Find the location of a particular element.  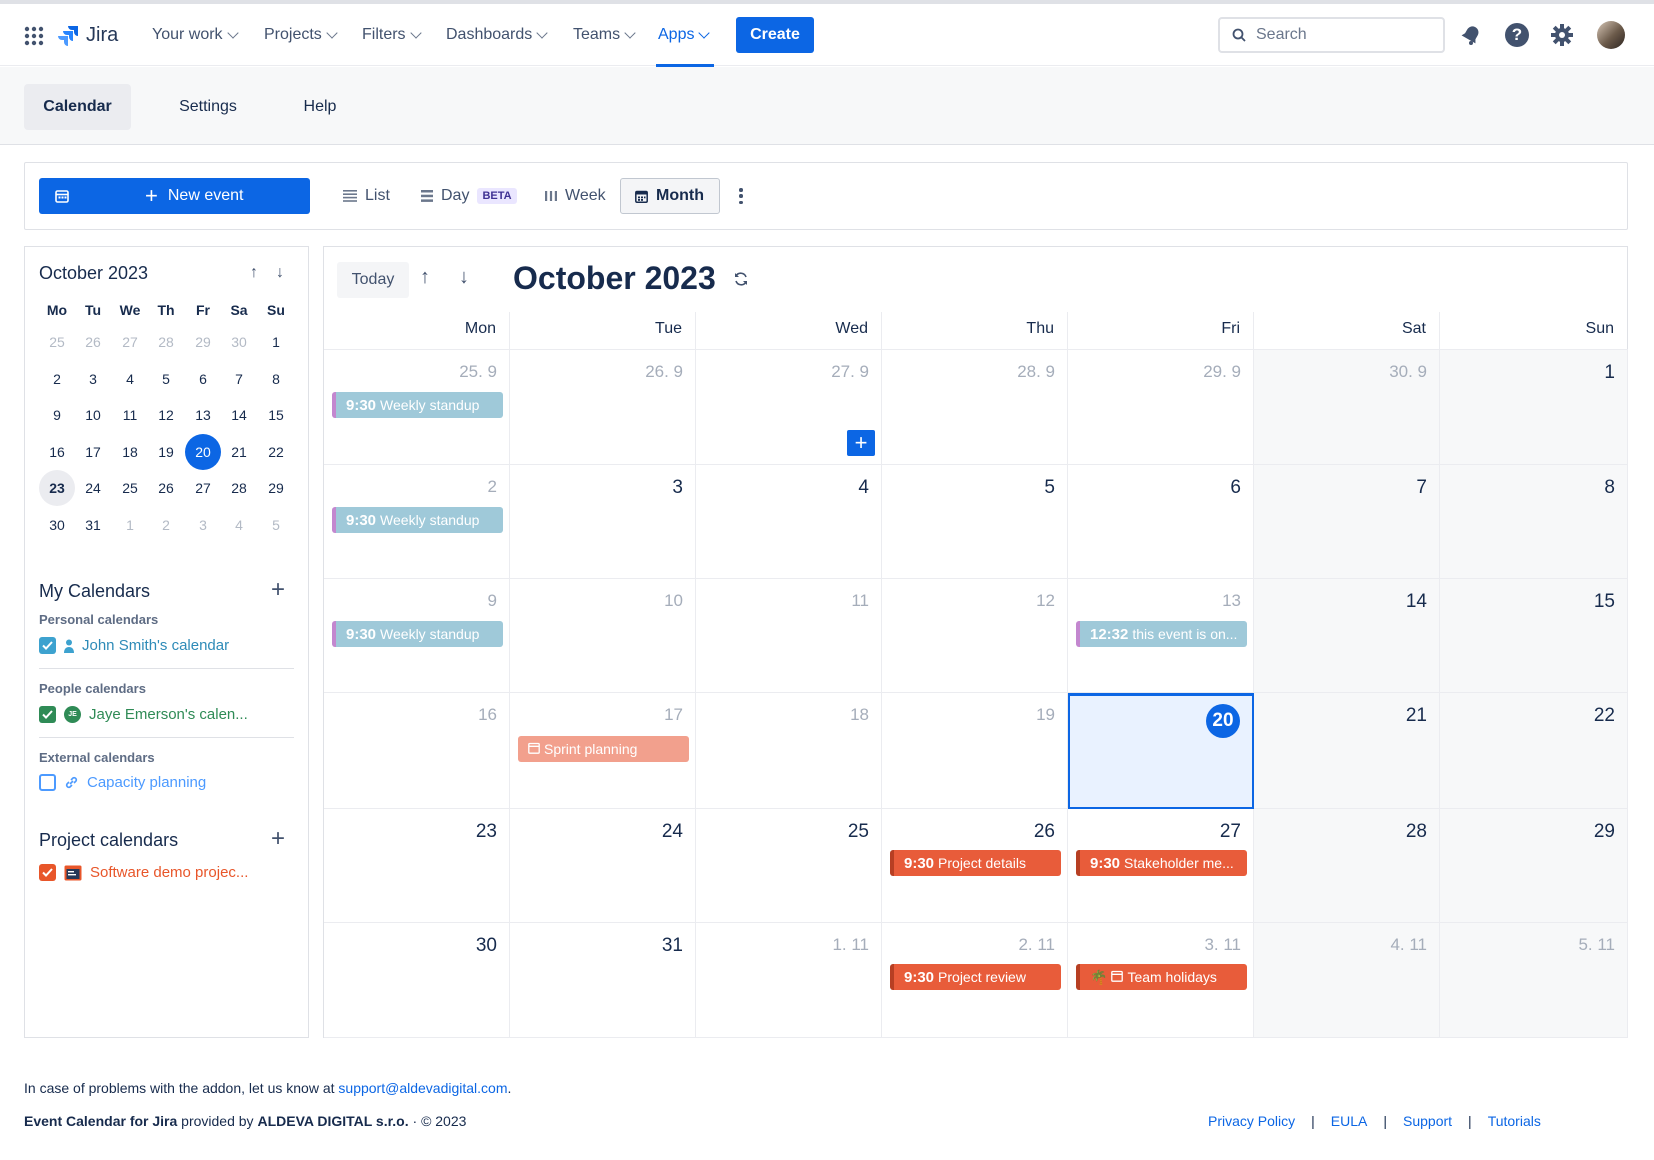

checkbox-unchecked-icon is located at coordinates (47, 782).